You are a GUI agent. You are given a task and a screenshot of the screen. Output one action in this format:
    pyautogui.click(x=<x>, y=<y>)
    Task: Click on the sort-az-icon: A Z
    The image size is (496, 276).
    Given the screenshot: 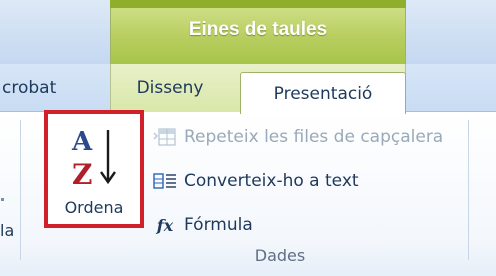 What is the action you would take?
    pyautogui.click(x=93, y=159)
    